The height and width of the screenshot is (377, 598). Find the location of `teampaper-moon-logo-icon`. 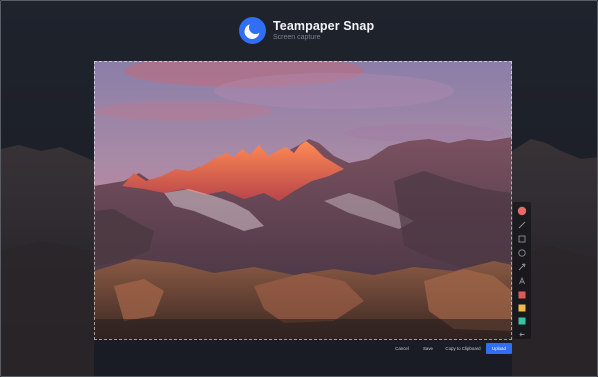

teampaper-moon-logo-icon is located at coordinates (252, 30).